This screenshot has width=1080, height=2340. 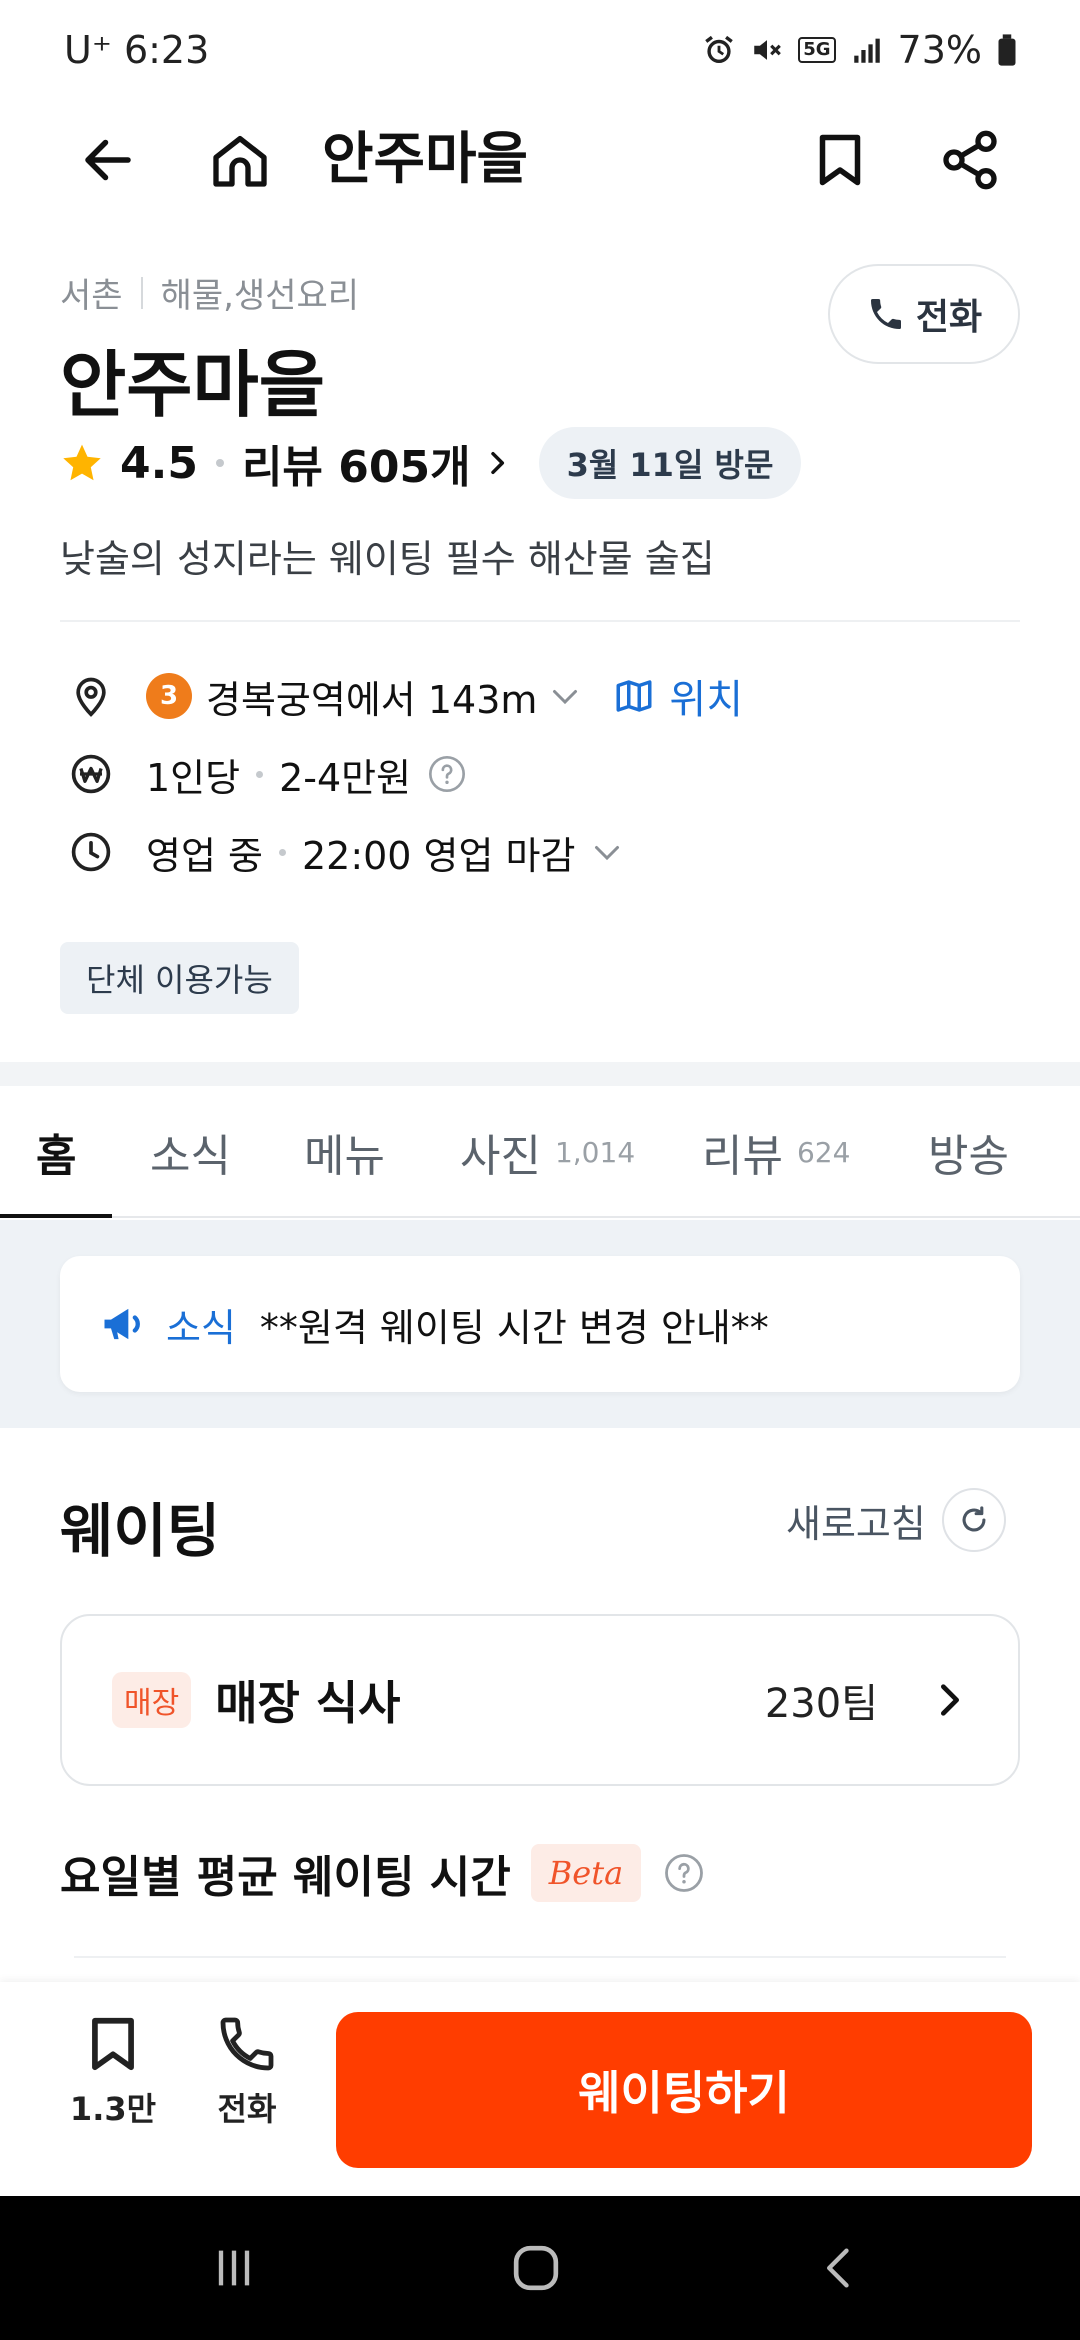 What do you see at coordinates (122, 1324) in the screenshot?
I see `megaphone-icon` at bounding box center [122, 1324].